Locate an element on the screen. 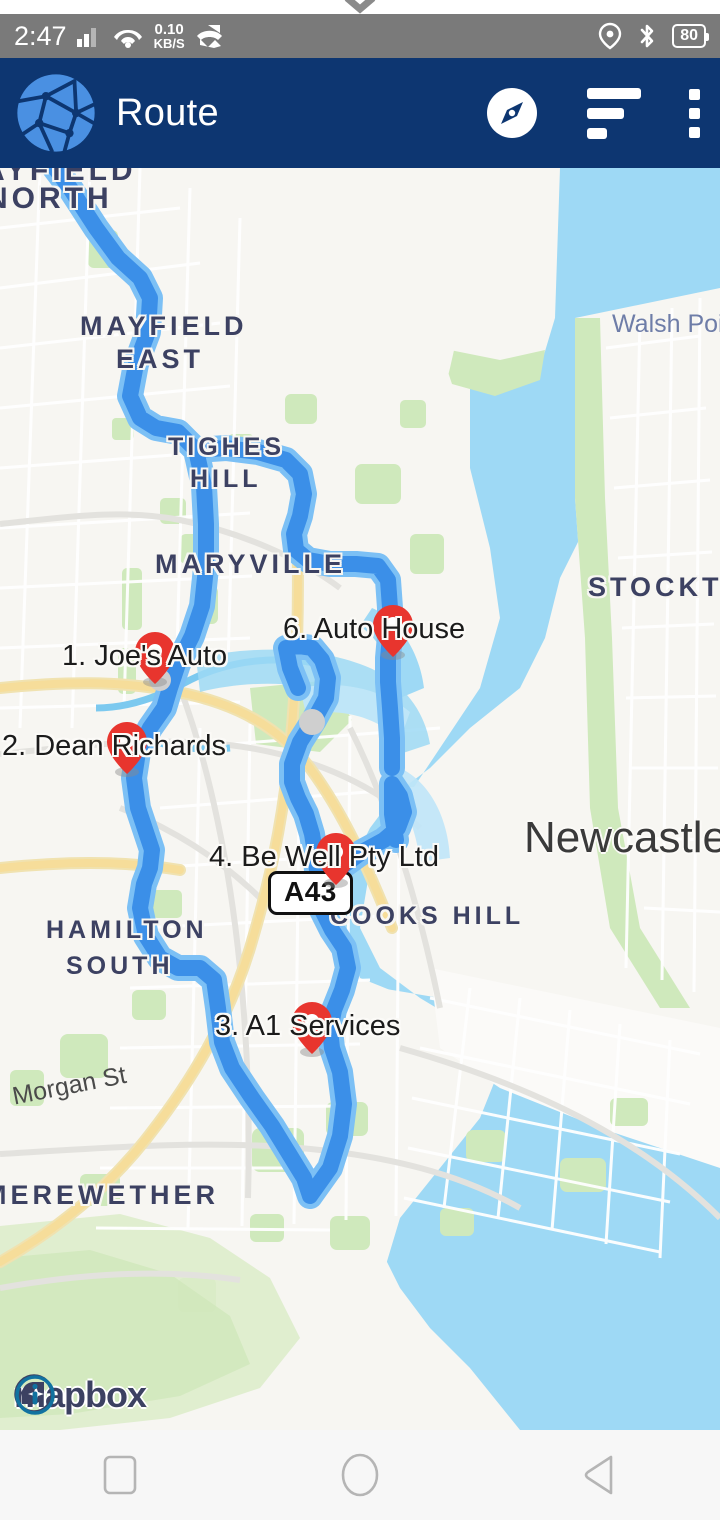 The image size is (720, 1520). back-button is located at coordinates (600, 1475).